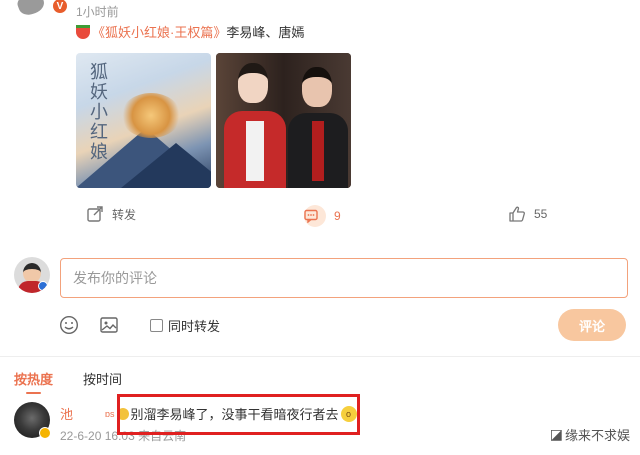 The height and width of the screenshot is (455, 640). Describe the element at coordinates (124, 214) in the screenshot. I see `forward-label: 转发` at that location.